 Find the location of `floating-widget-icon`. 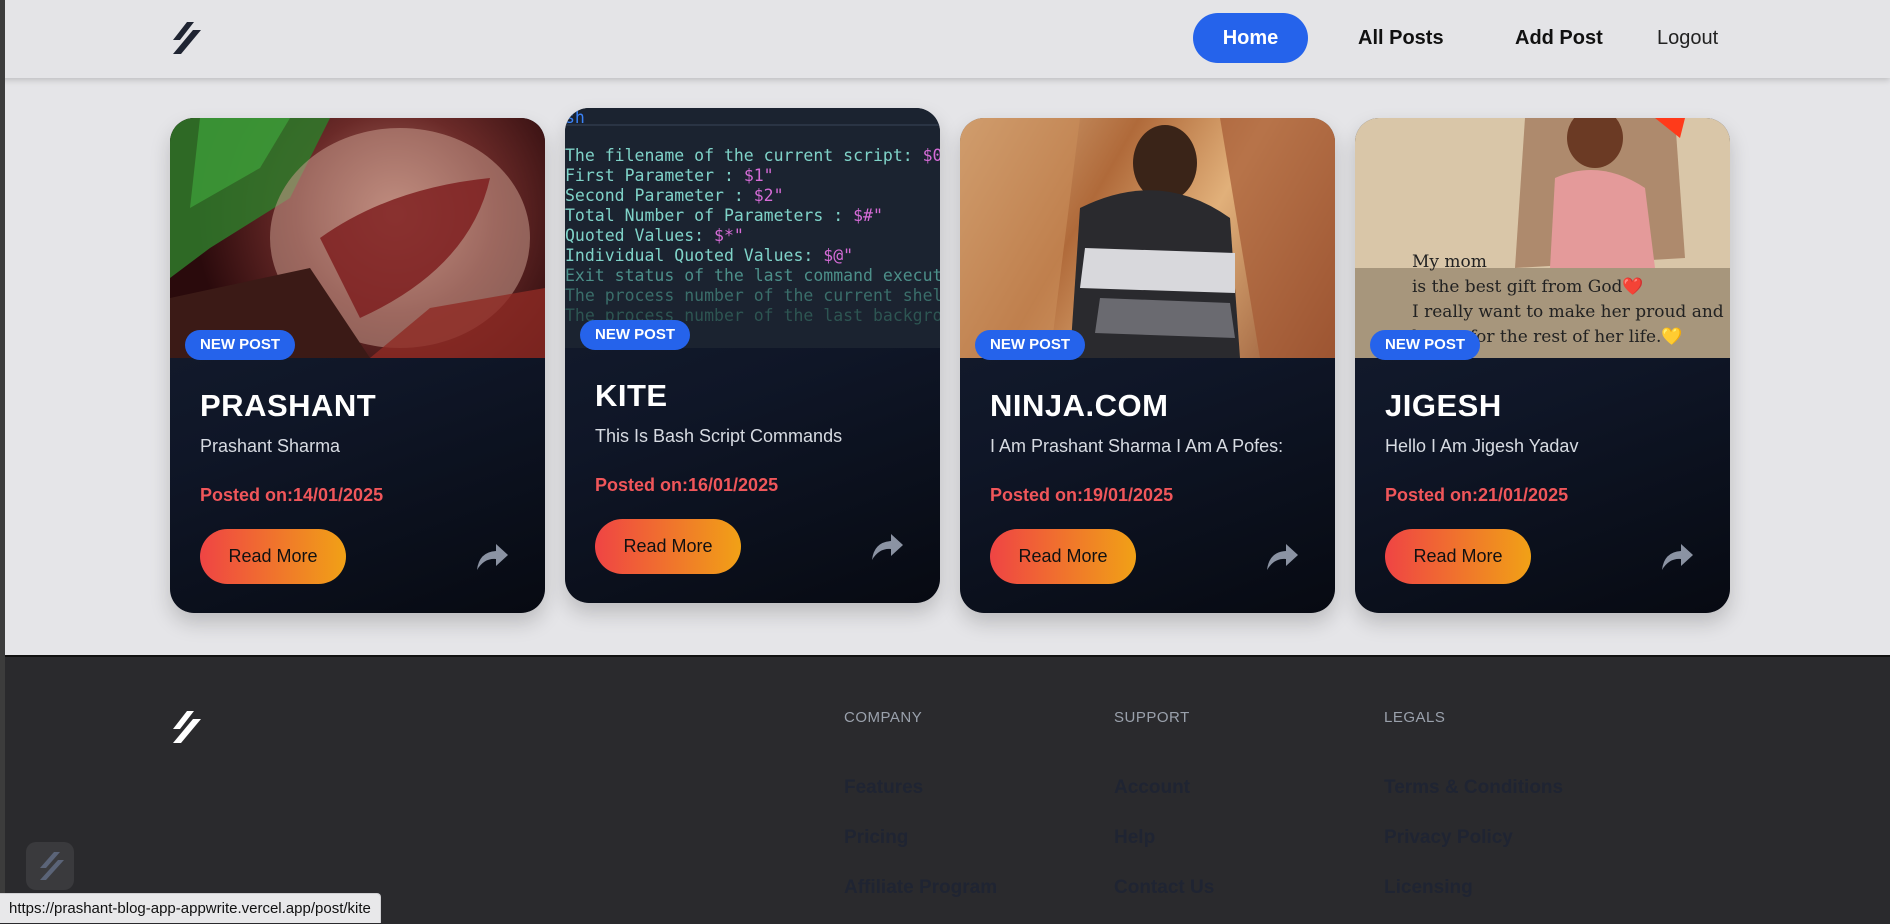

floating-widget-icon is located at coordinates (50, 866).